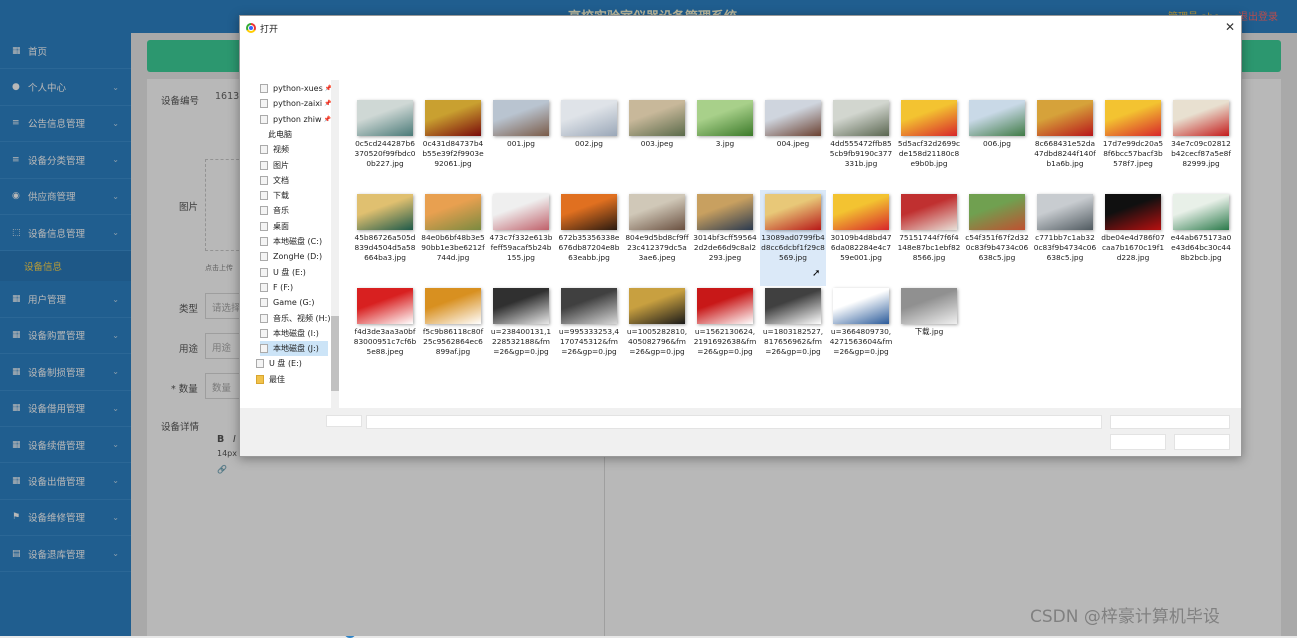 The width and height of the screenshot is (1297, 638). I want to click on file-item: 84e0b6bf48b3e590bb1e3be6212f744d.jpg, so click(453, 238).